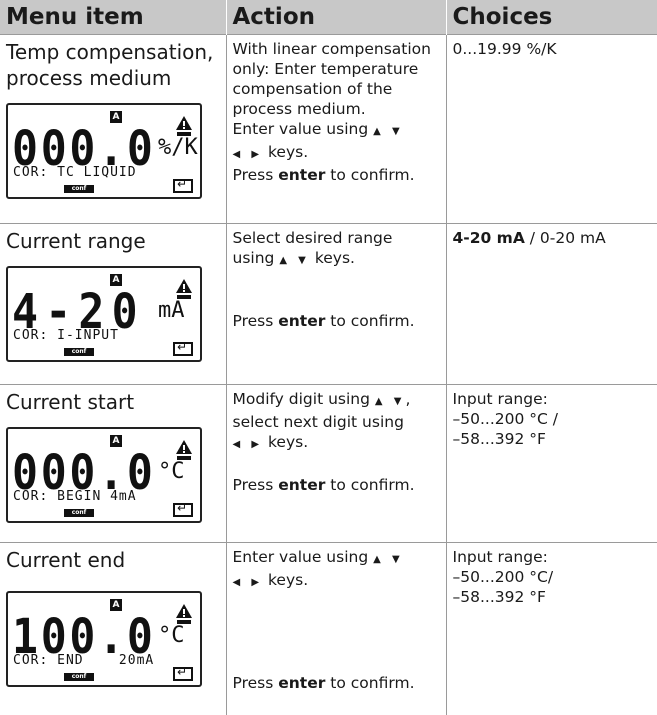  I want to click on action-line: Select desired range, so click(312, 238).